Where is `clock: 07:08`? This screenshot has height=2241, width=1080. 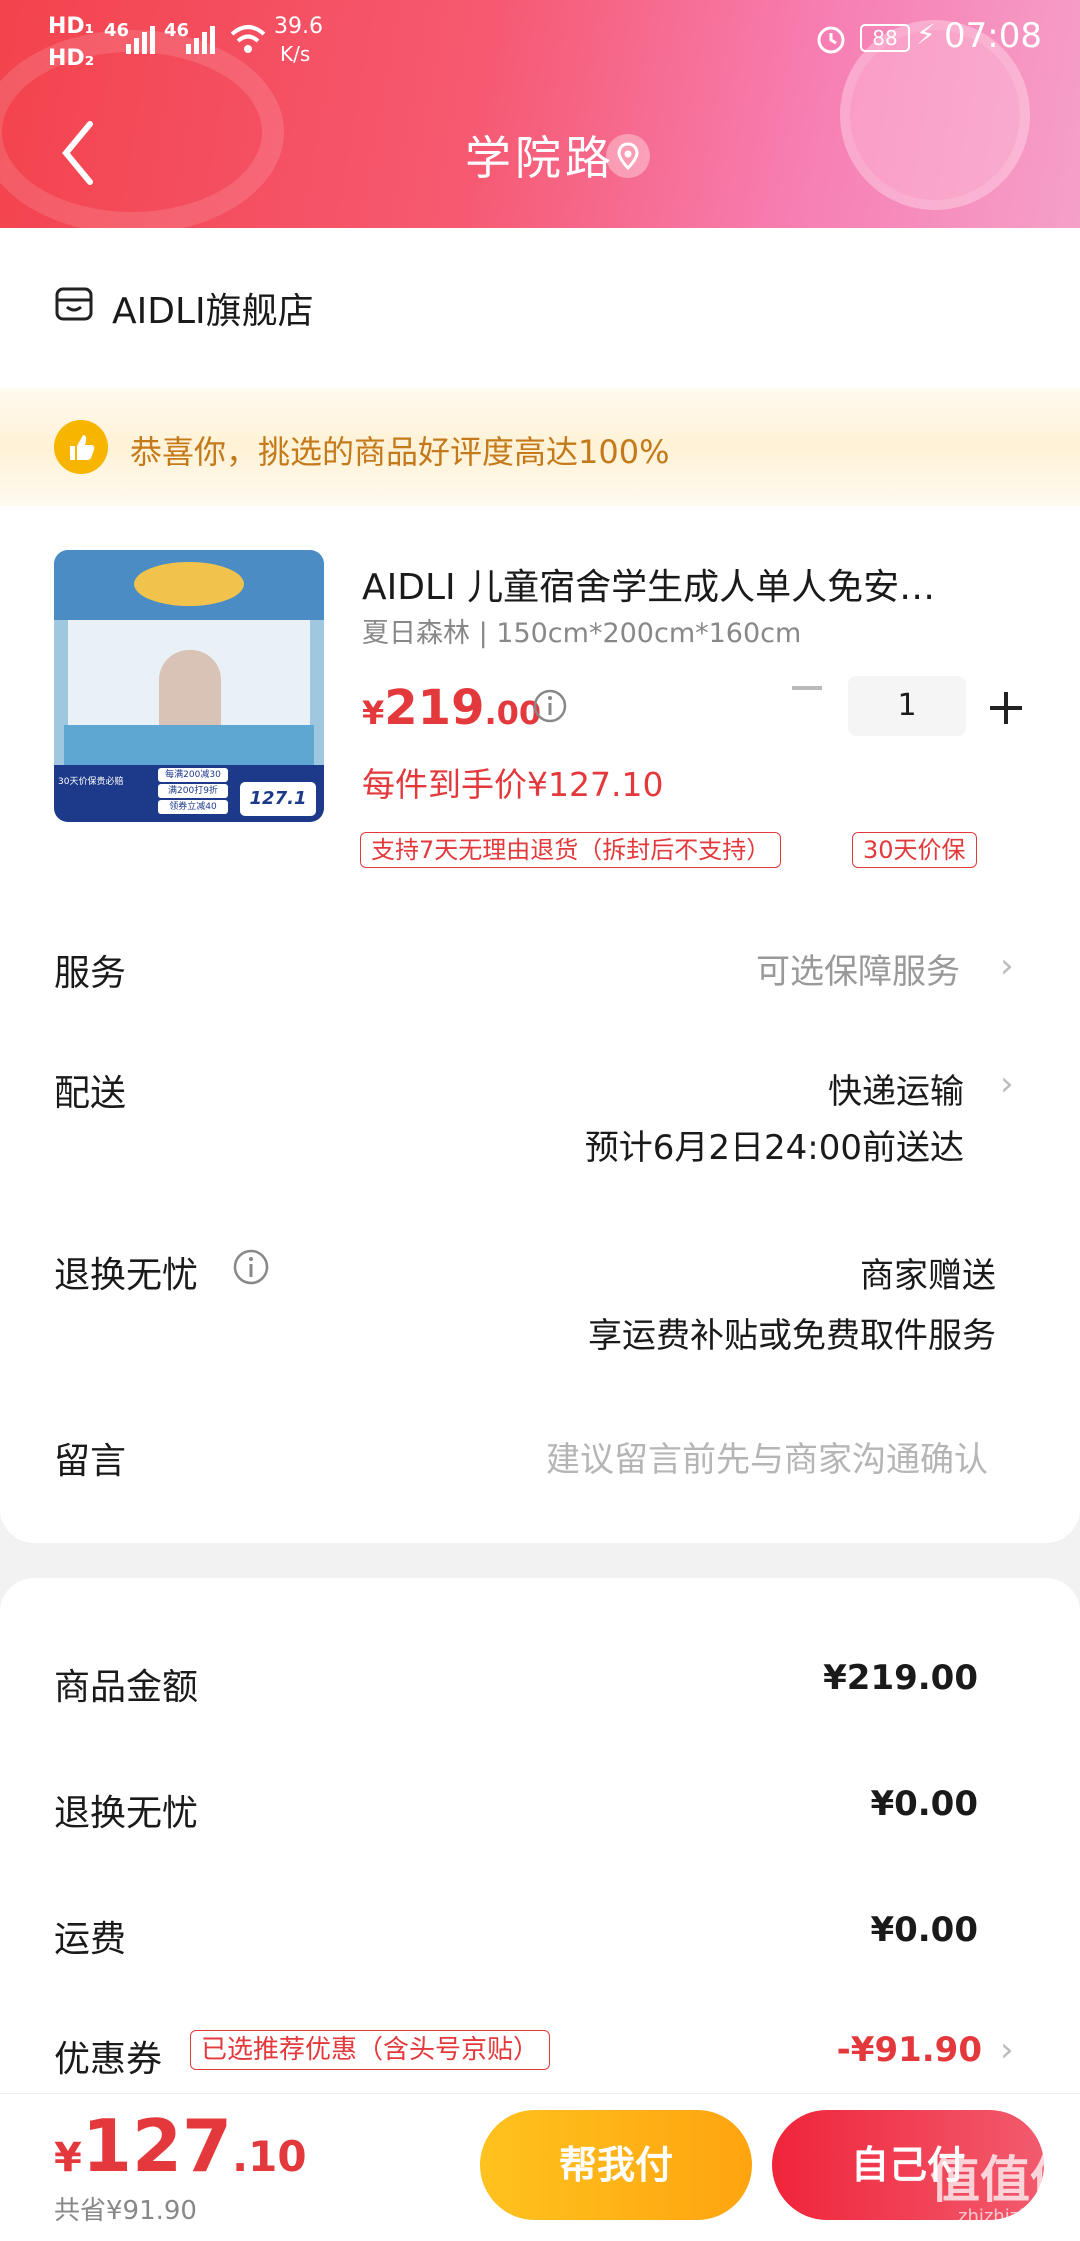 clock: 07:08 is located at coordinates (993, 36).